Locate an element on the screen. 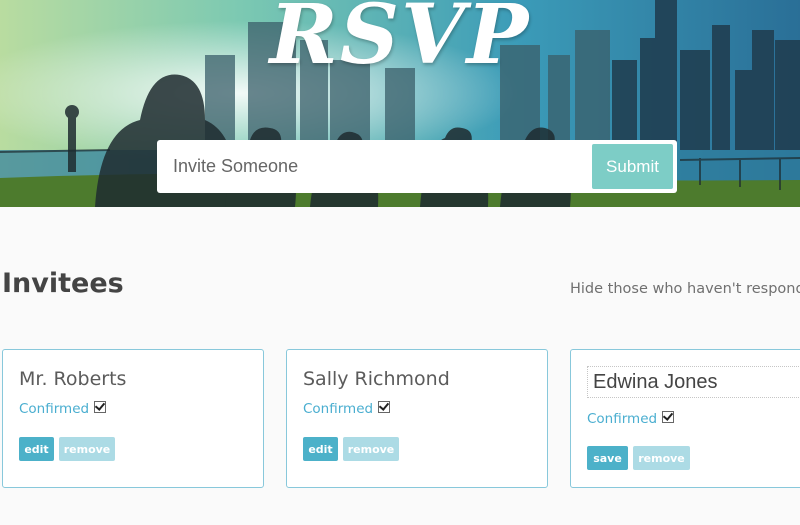 This screenshot has height=525, width=800. hide-unresponded-filter: Hide those who haven't responde is located at coordinates (685, 289).